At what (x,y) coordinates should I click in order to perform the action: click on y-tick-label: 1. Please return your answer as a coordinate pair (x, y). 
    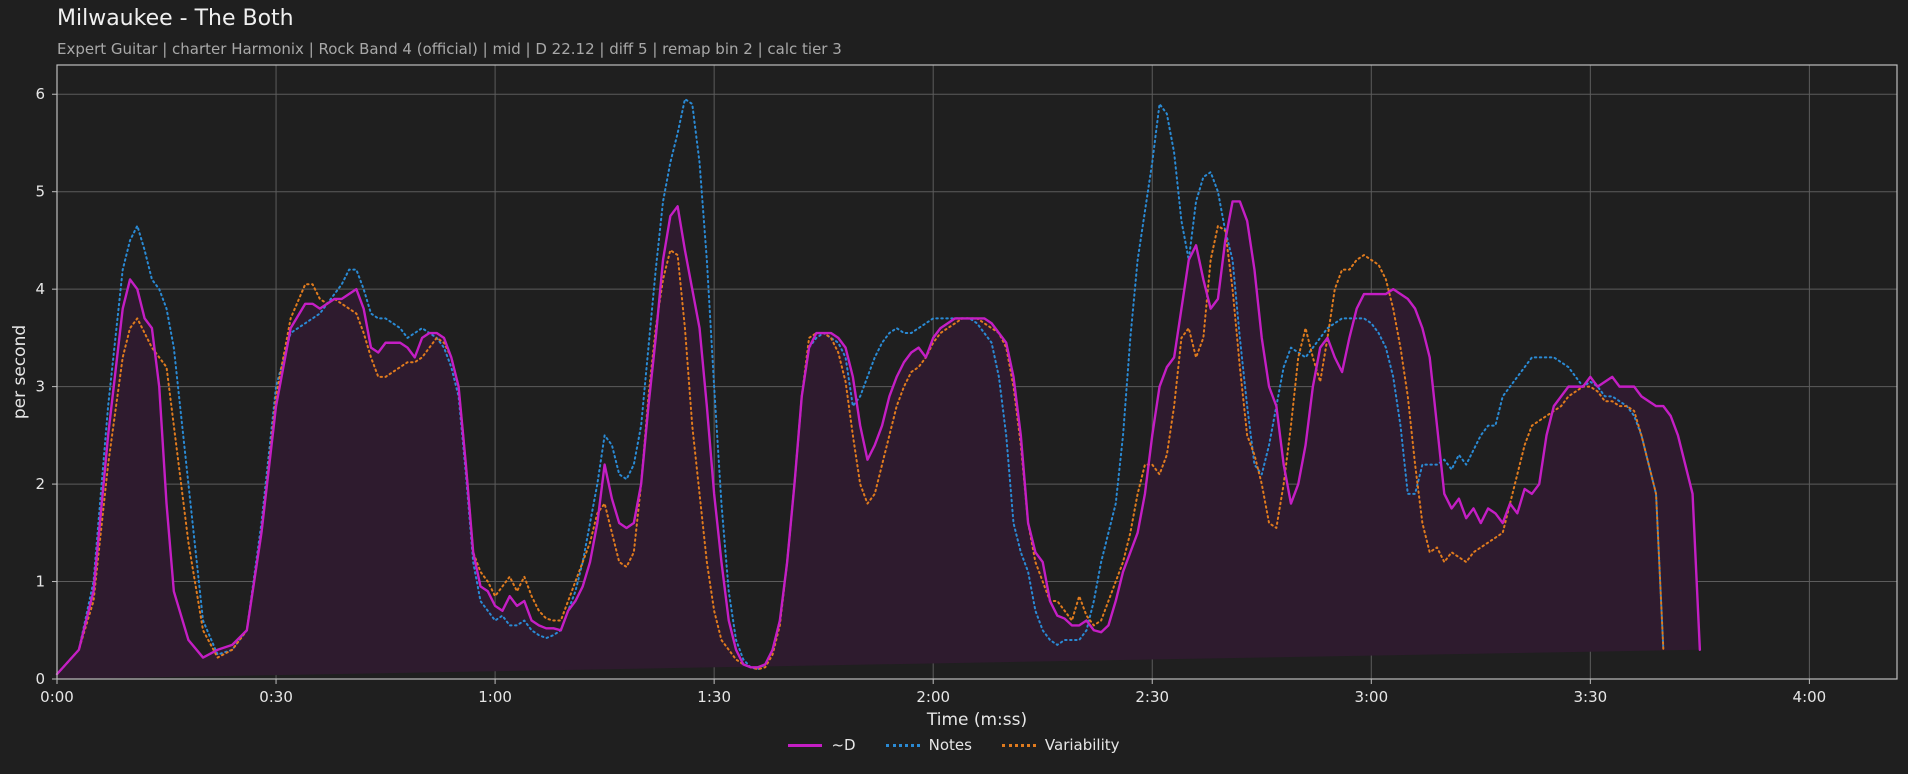
    Looking at the image, I should click on (40, 582).